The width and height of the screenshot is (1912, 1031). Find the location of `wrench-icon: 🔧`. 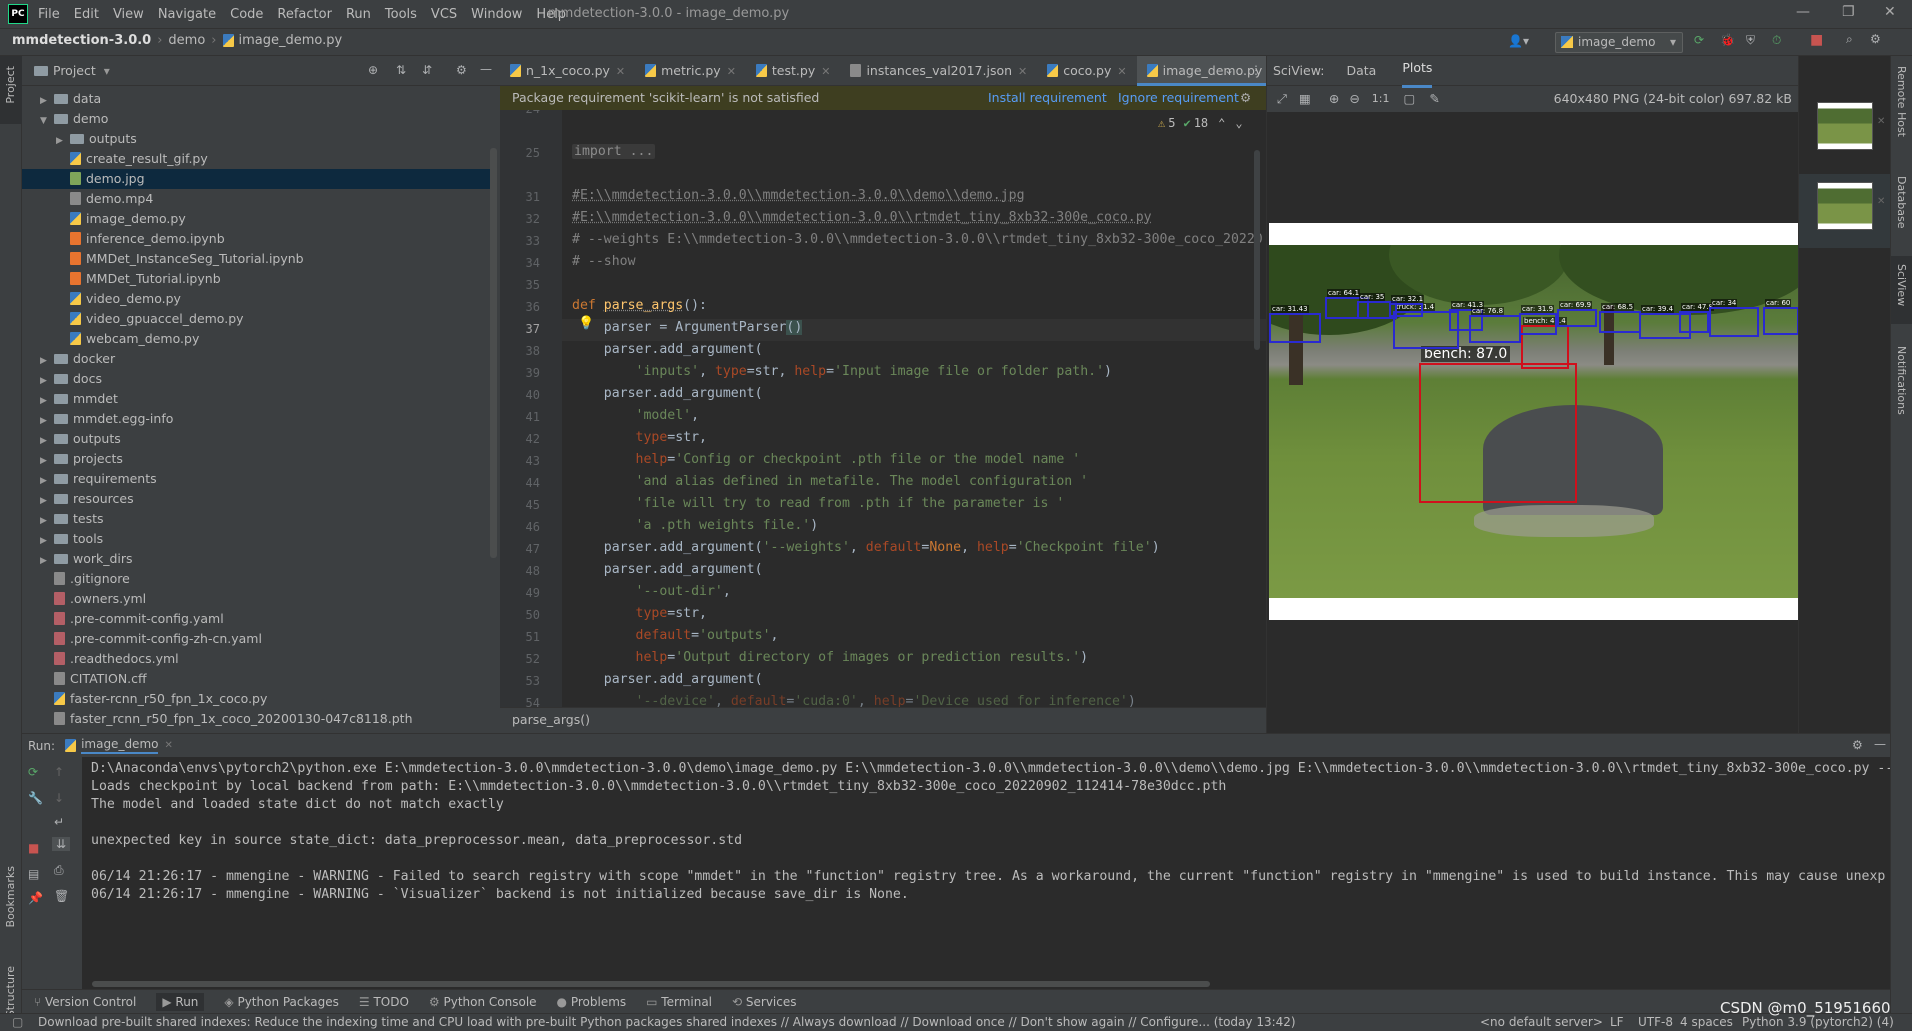

wrench-icon: 🔧 is located at coordinates (35, 798).